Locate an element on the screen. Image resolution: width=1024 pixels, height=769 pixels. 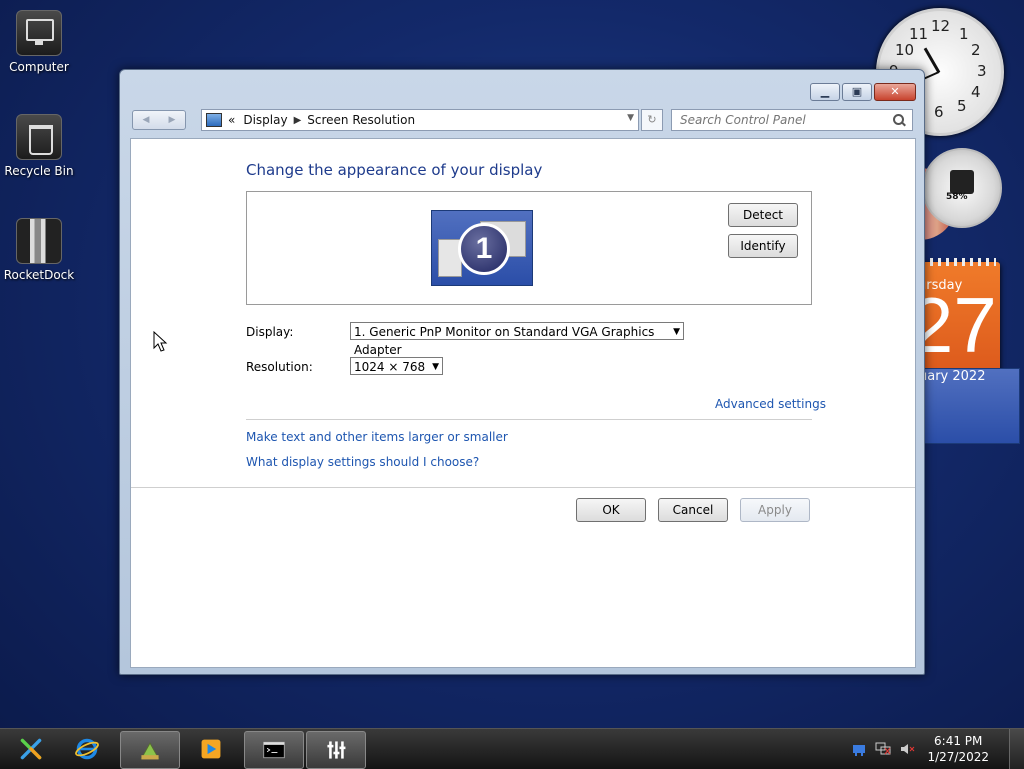
search-box is located at coordinates (792, 120).